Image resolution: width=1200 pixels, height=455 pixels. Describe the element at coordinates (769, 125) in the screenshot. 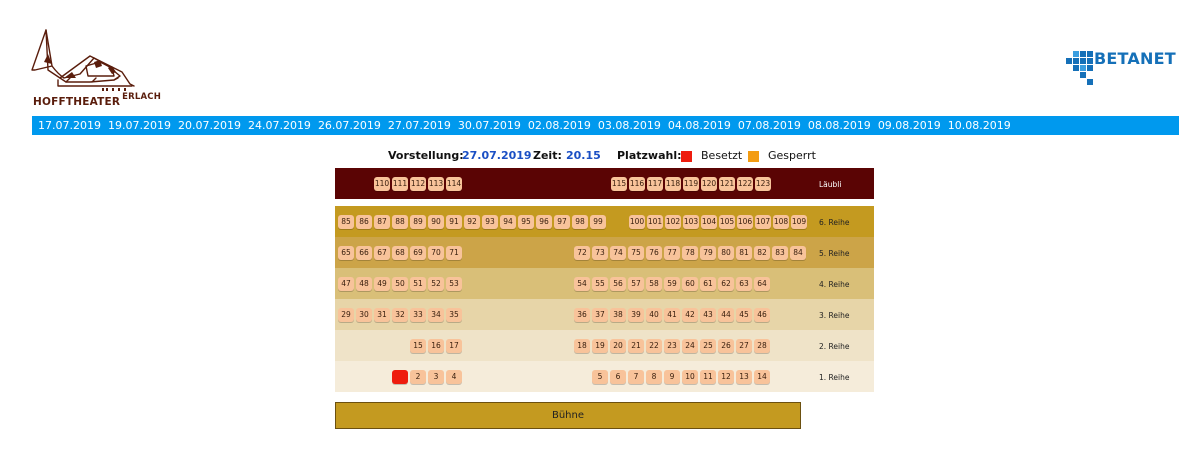

I see `date-link-10: 07.08.2019` at that location.